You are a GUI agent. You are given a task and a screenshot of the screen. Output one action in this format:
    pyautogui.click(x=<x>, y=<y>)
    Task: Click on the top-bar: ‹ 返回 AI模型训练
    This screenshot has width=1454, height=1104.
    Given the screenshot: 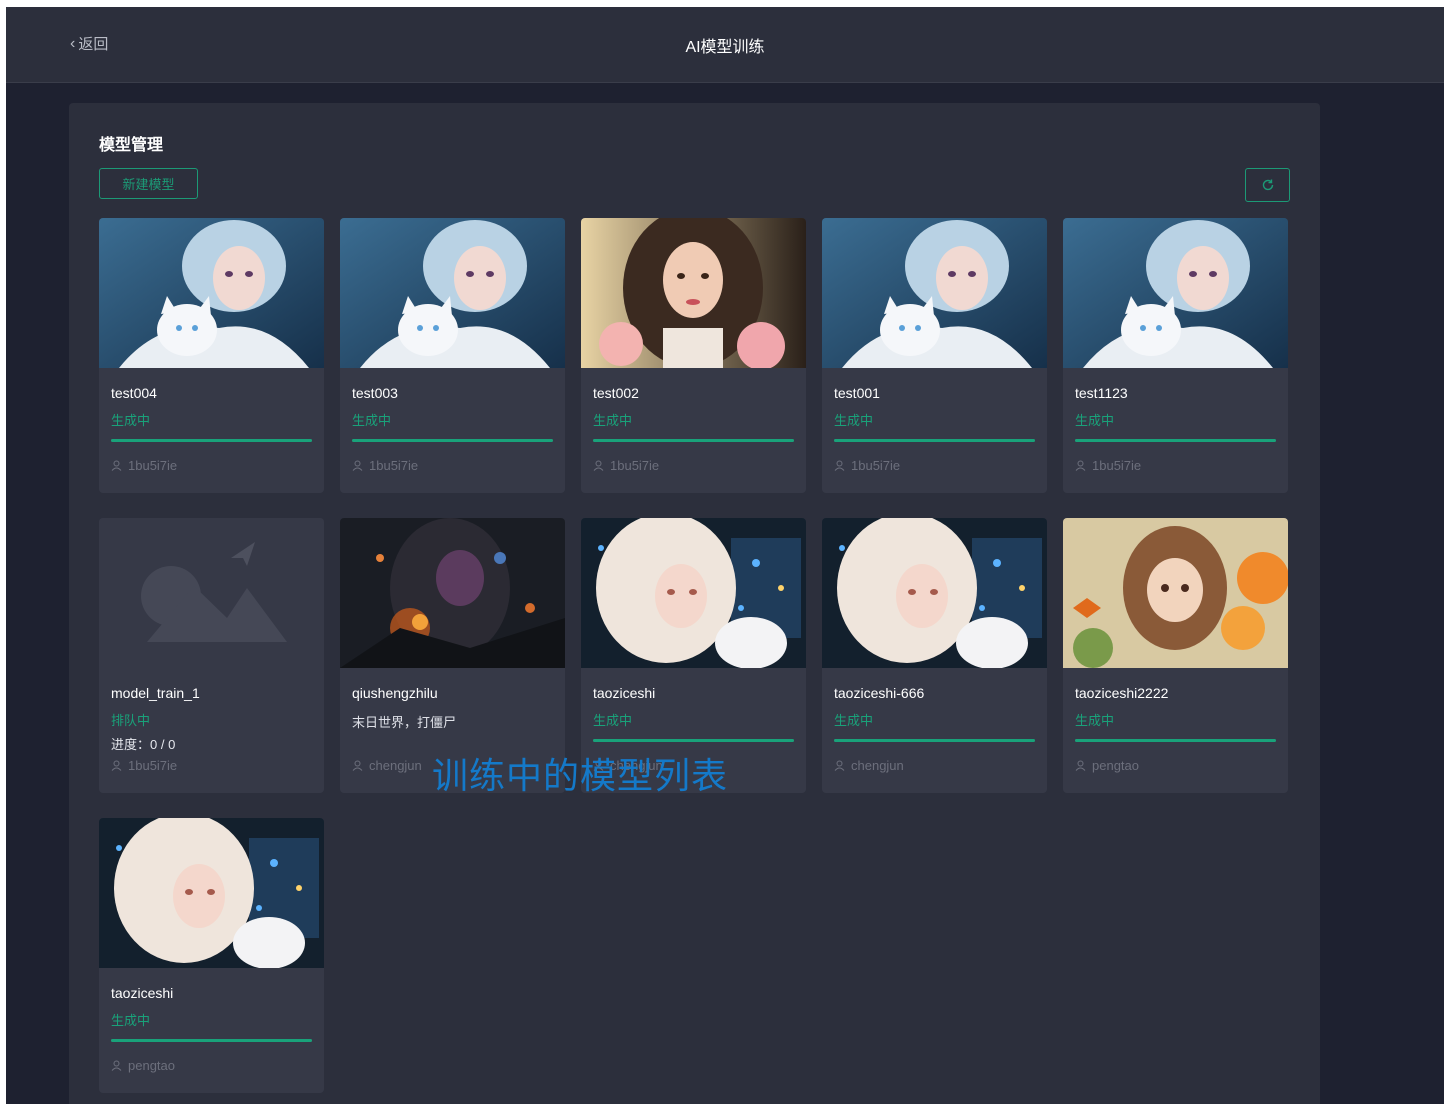 What is the action you would take?
    pyautogui.click(x=725, y=45)
    